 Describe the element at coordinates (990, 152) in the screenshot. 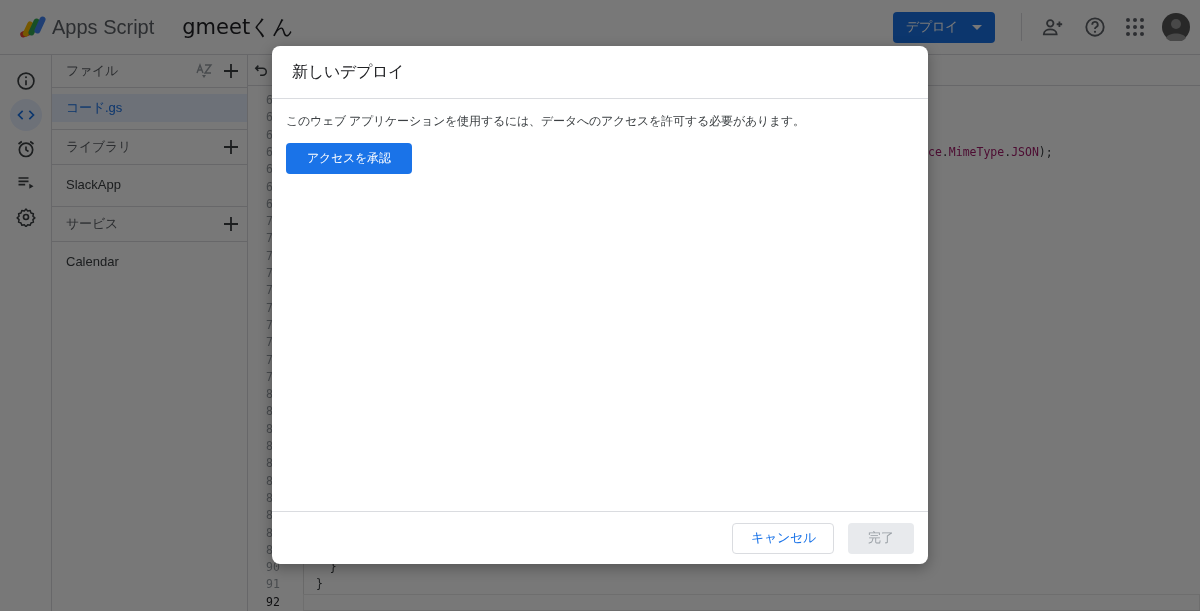

I see `code-line: ce.MimeType.JSON);` at that location.